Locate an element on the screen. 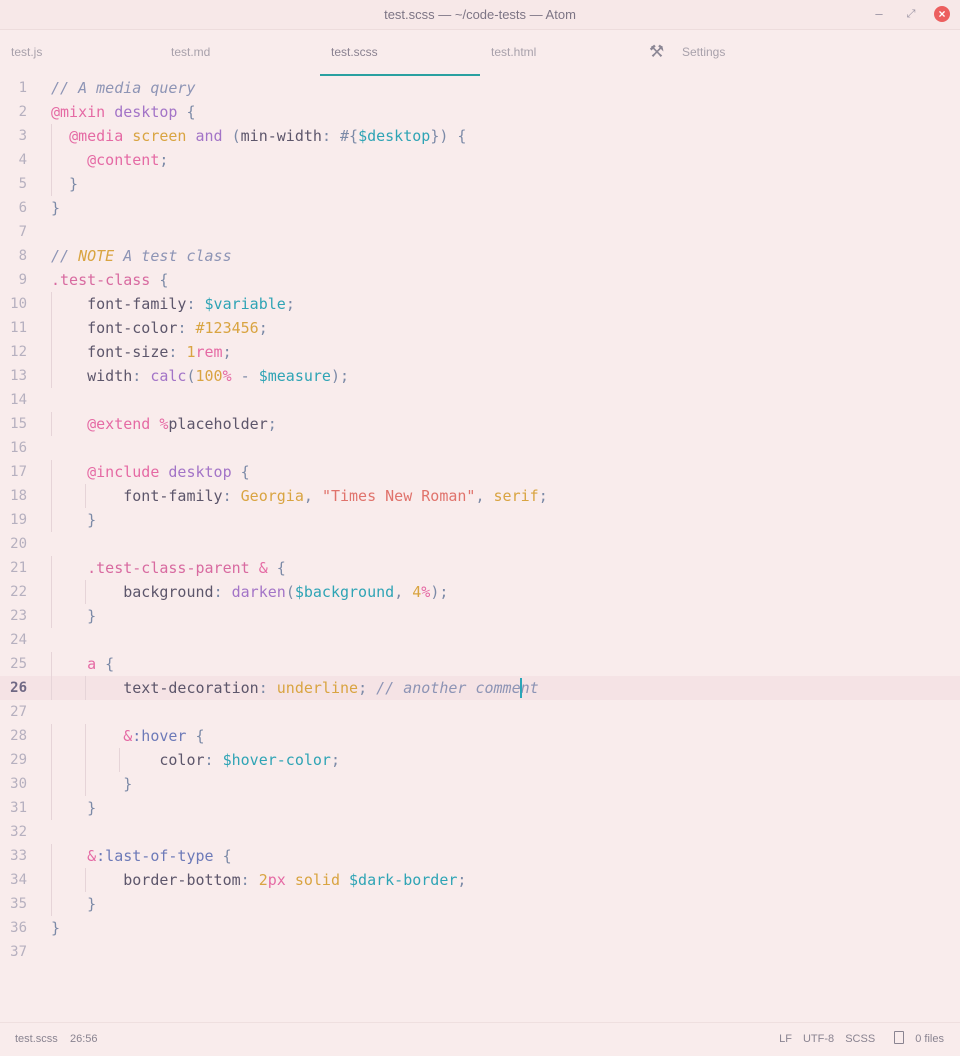 This screenshot has height=1056, width=960. line-number: 1 is located at coordinates (13, 88).